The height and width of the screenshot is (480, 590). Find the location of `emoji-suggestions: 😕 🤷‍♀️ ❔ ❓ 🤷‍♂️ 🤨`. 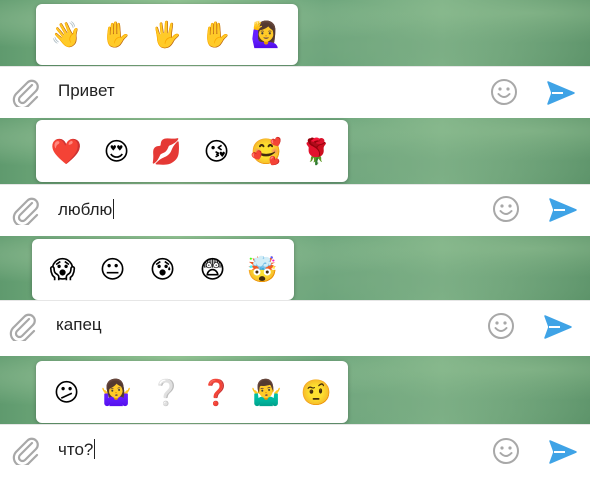

emoji-suggestions: 😕 🤷‍♀️ ❔ ❓ 🤷‍♂️ 🤨 is located at coordinates (192, 392).